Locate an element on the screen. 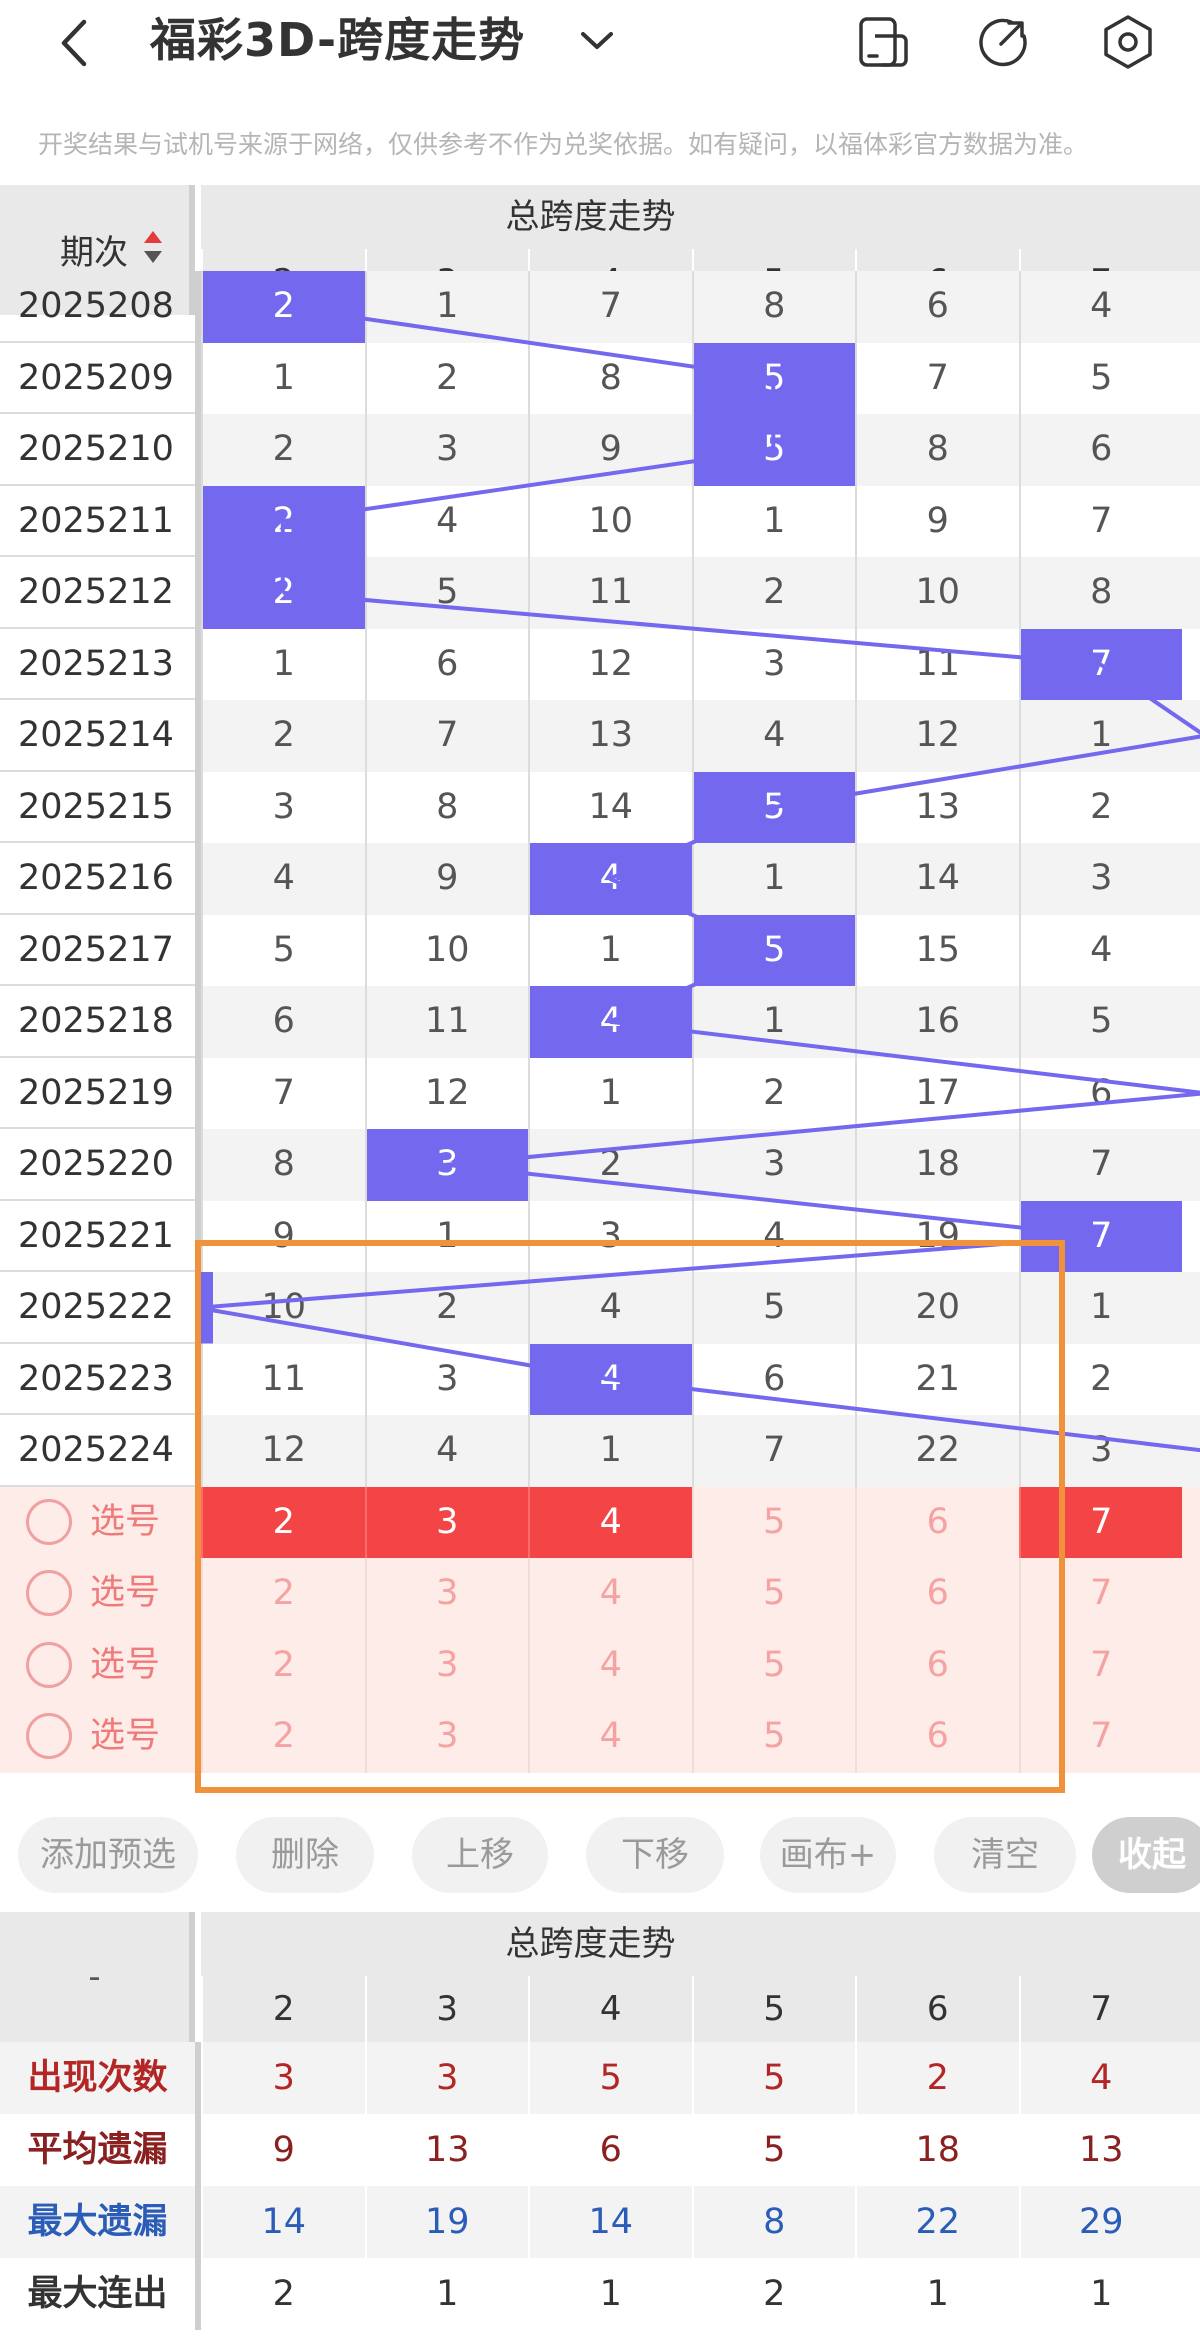 The image size is (1200, 2338). delete-button: 删除 is located at coordinates (305, 1855).